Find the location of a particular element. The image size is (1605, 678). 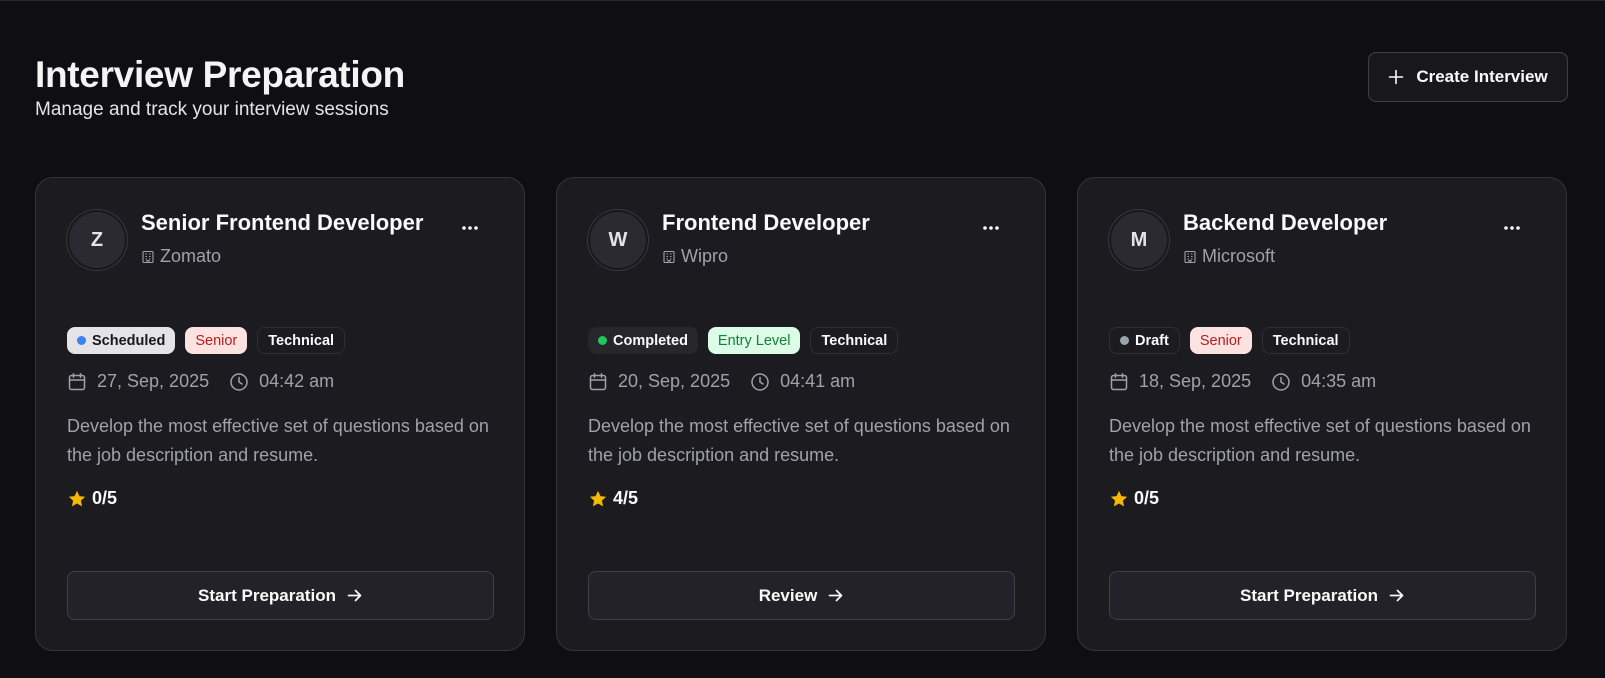

schedule-info: 20, Sep, 2025 04:41 am is located at coordinates (721, 381).